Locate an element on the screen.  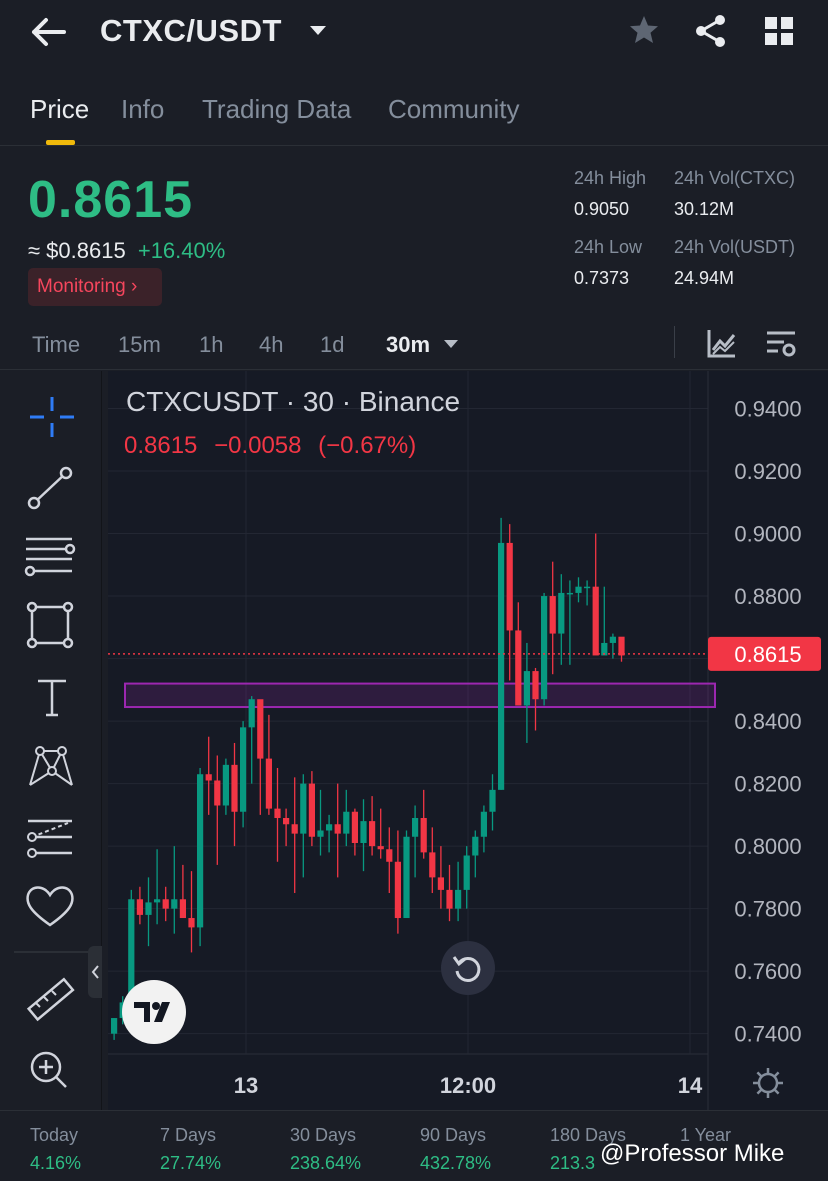
toolbar-divider is located at coordinates (51, 952).